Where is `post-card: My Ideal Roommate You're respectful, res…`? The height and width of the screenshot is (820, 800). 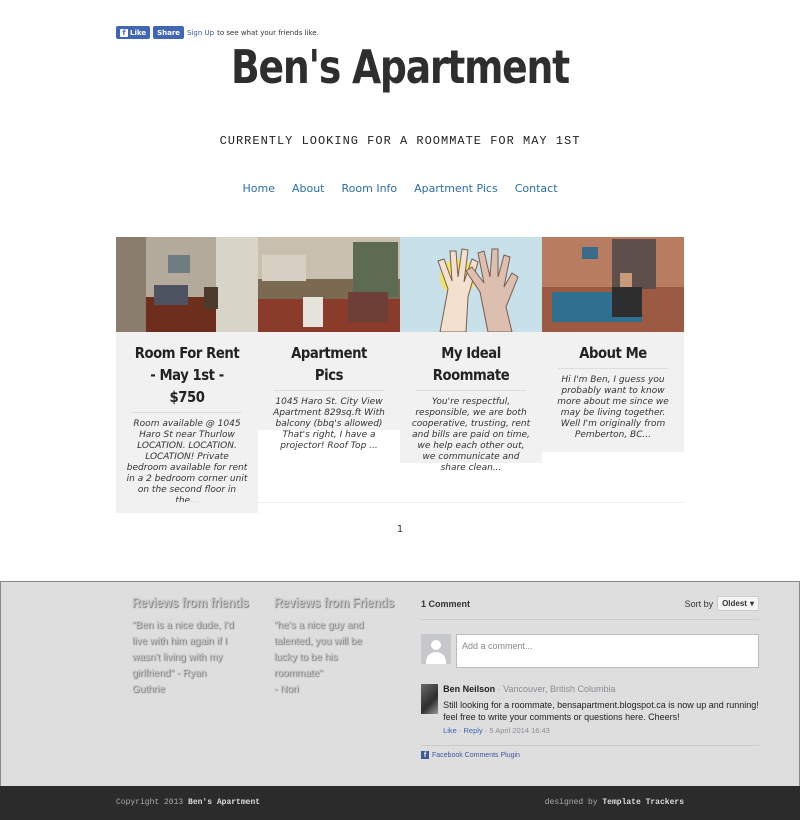
post-card: My Ideal Roommate You're respectful, res… is located at coordinates (471, 375).